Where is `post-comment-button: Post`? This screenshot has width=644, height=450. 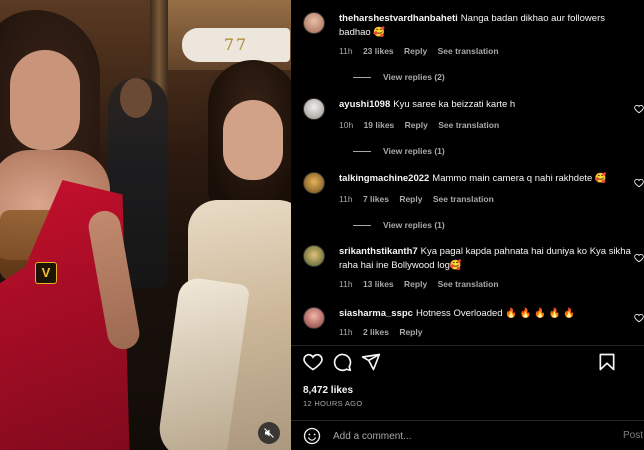 post-comment-button: Post is located at coordinates (633, 435).